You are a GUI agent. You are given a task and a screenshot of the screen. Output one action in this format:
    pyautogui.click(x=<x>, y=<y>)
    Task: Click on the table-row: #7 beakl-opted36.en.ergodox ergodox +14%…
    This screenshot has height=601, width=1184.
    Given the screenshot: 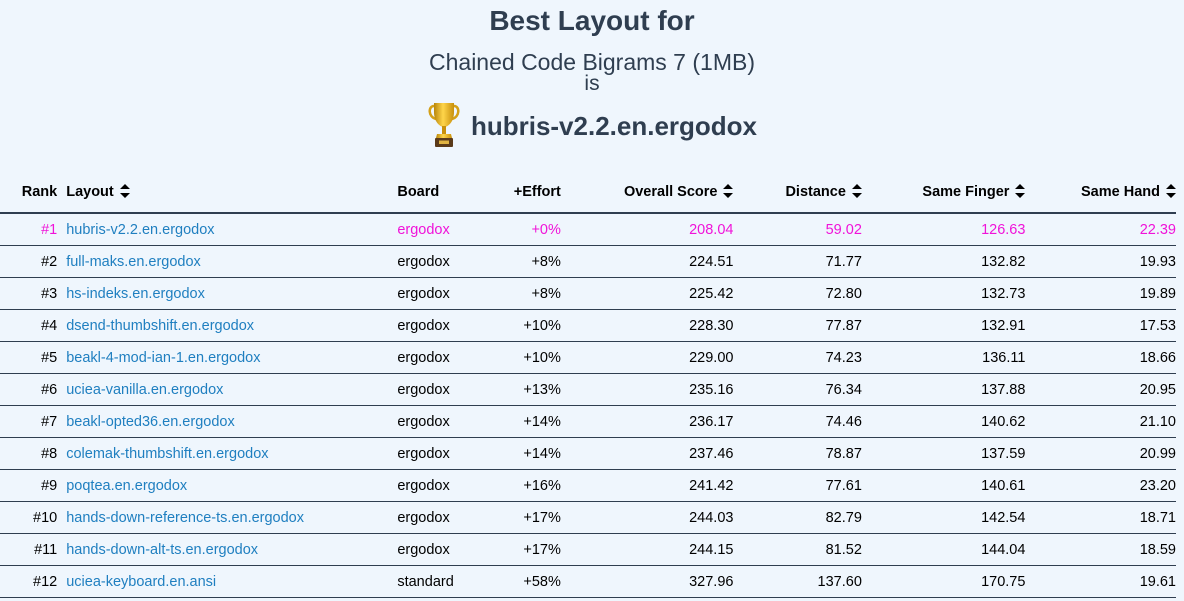 What is the action you would take?
    pyautogui.click(x=588, y=421)
    